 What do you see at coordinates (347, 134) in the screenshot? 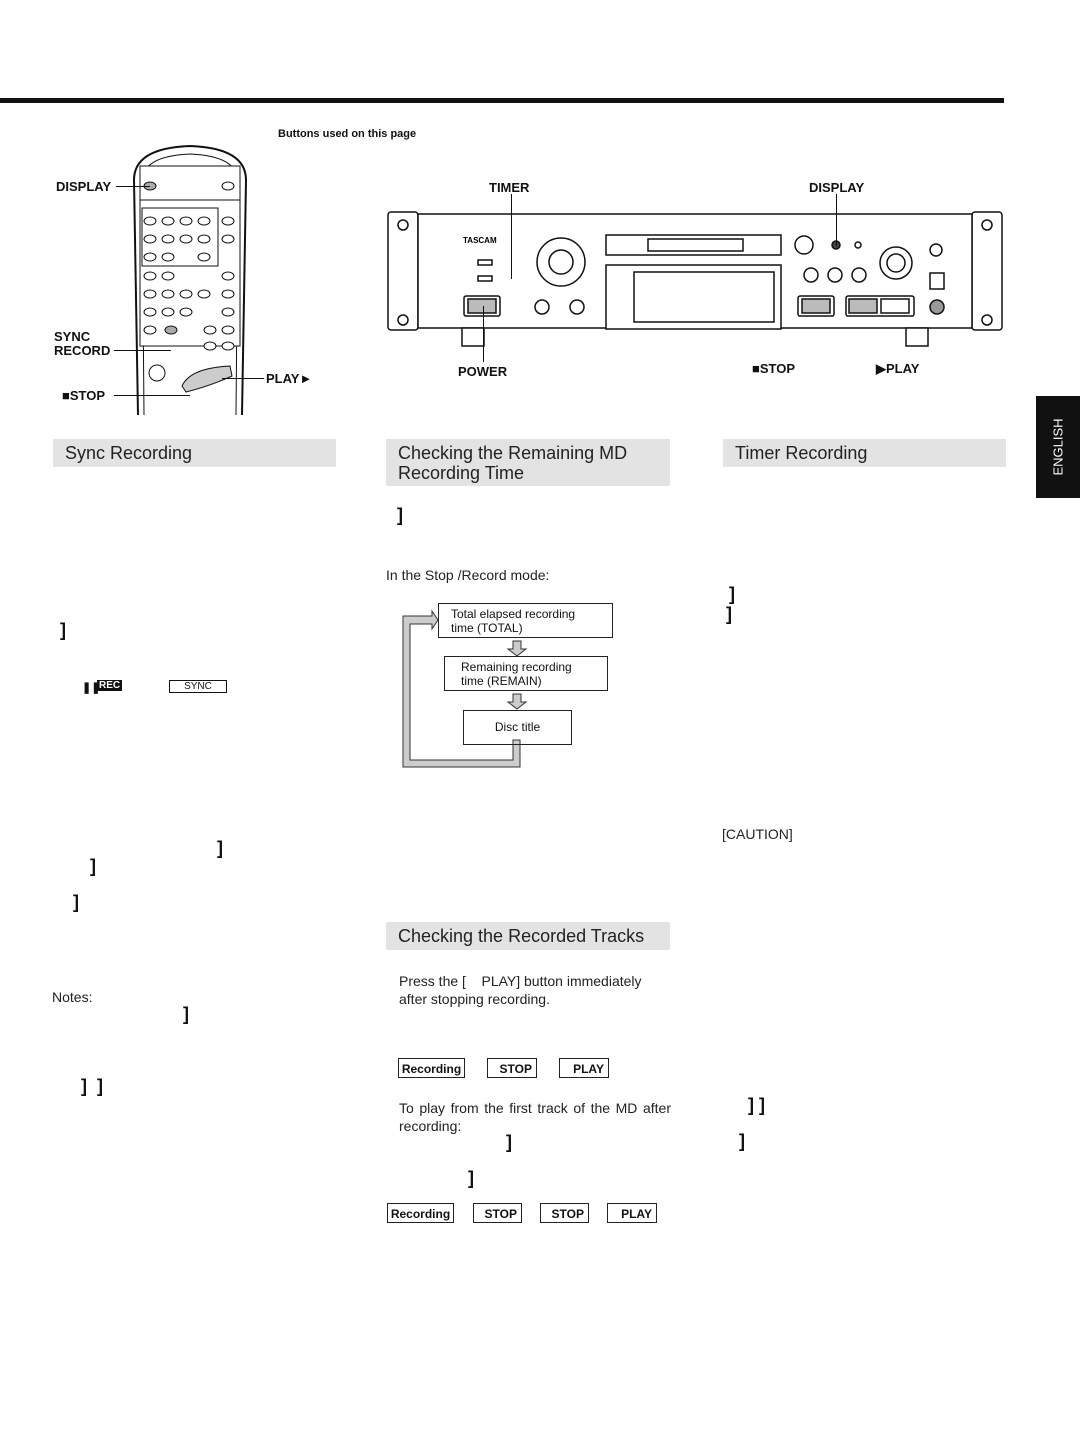
I see `buttons-used-caption: Buttons used on this page` at bounding box center [347, 134].